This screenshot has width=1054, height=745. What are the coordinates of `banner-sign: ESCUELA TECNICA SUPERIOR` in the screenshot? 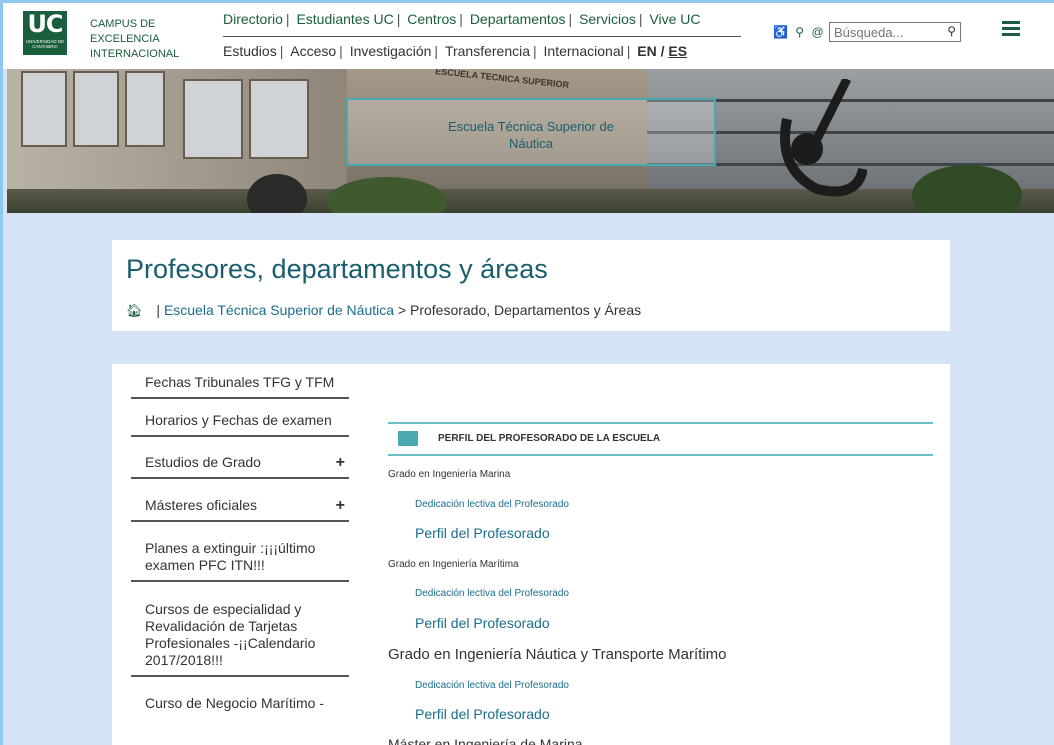 It's located at (502, 79).